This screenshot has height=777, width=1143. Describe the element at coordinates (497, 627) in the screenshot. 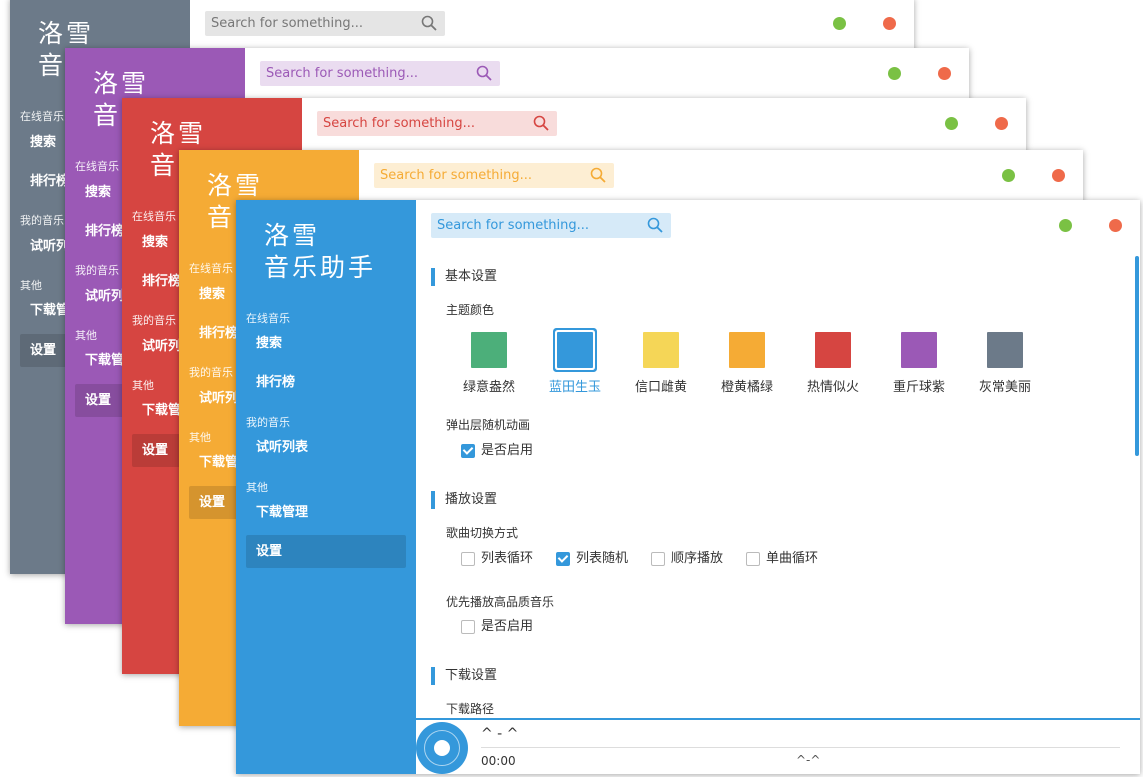

I see `high-quality-checkbox: 是否启用` at that location.